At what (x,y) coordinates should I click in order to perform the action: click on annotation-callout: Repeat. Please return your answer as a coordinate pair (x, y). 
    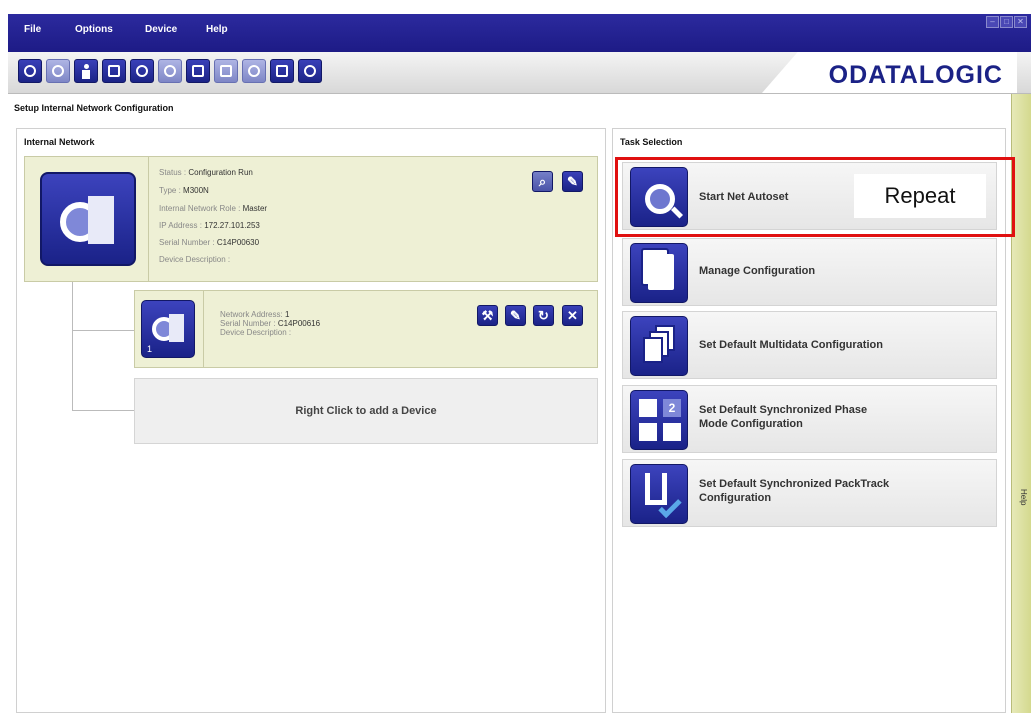
    Looking at the image, I should click on (920, 196).